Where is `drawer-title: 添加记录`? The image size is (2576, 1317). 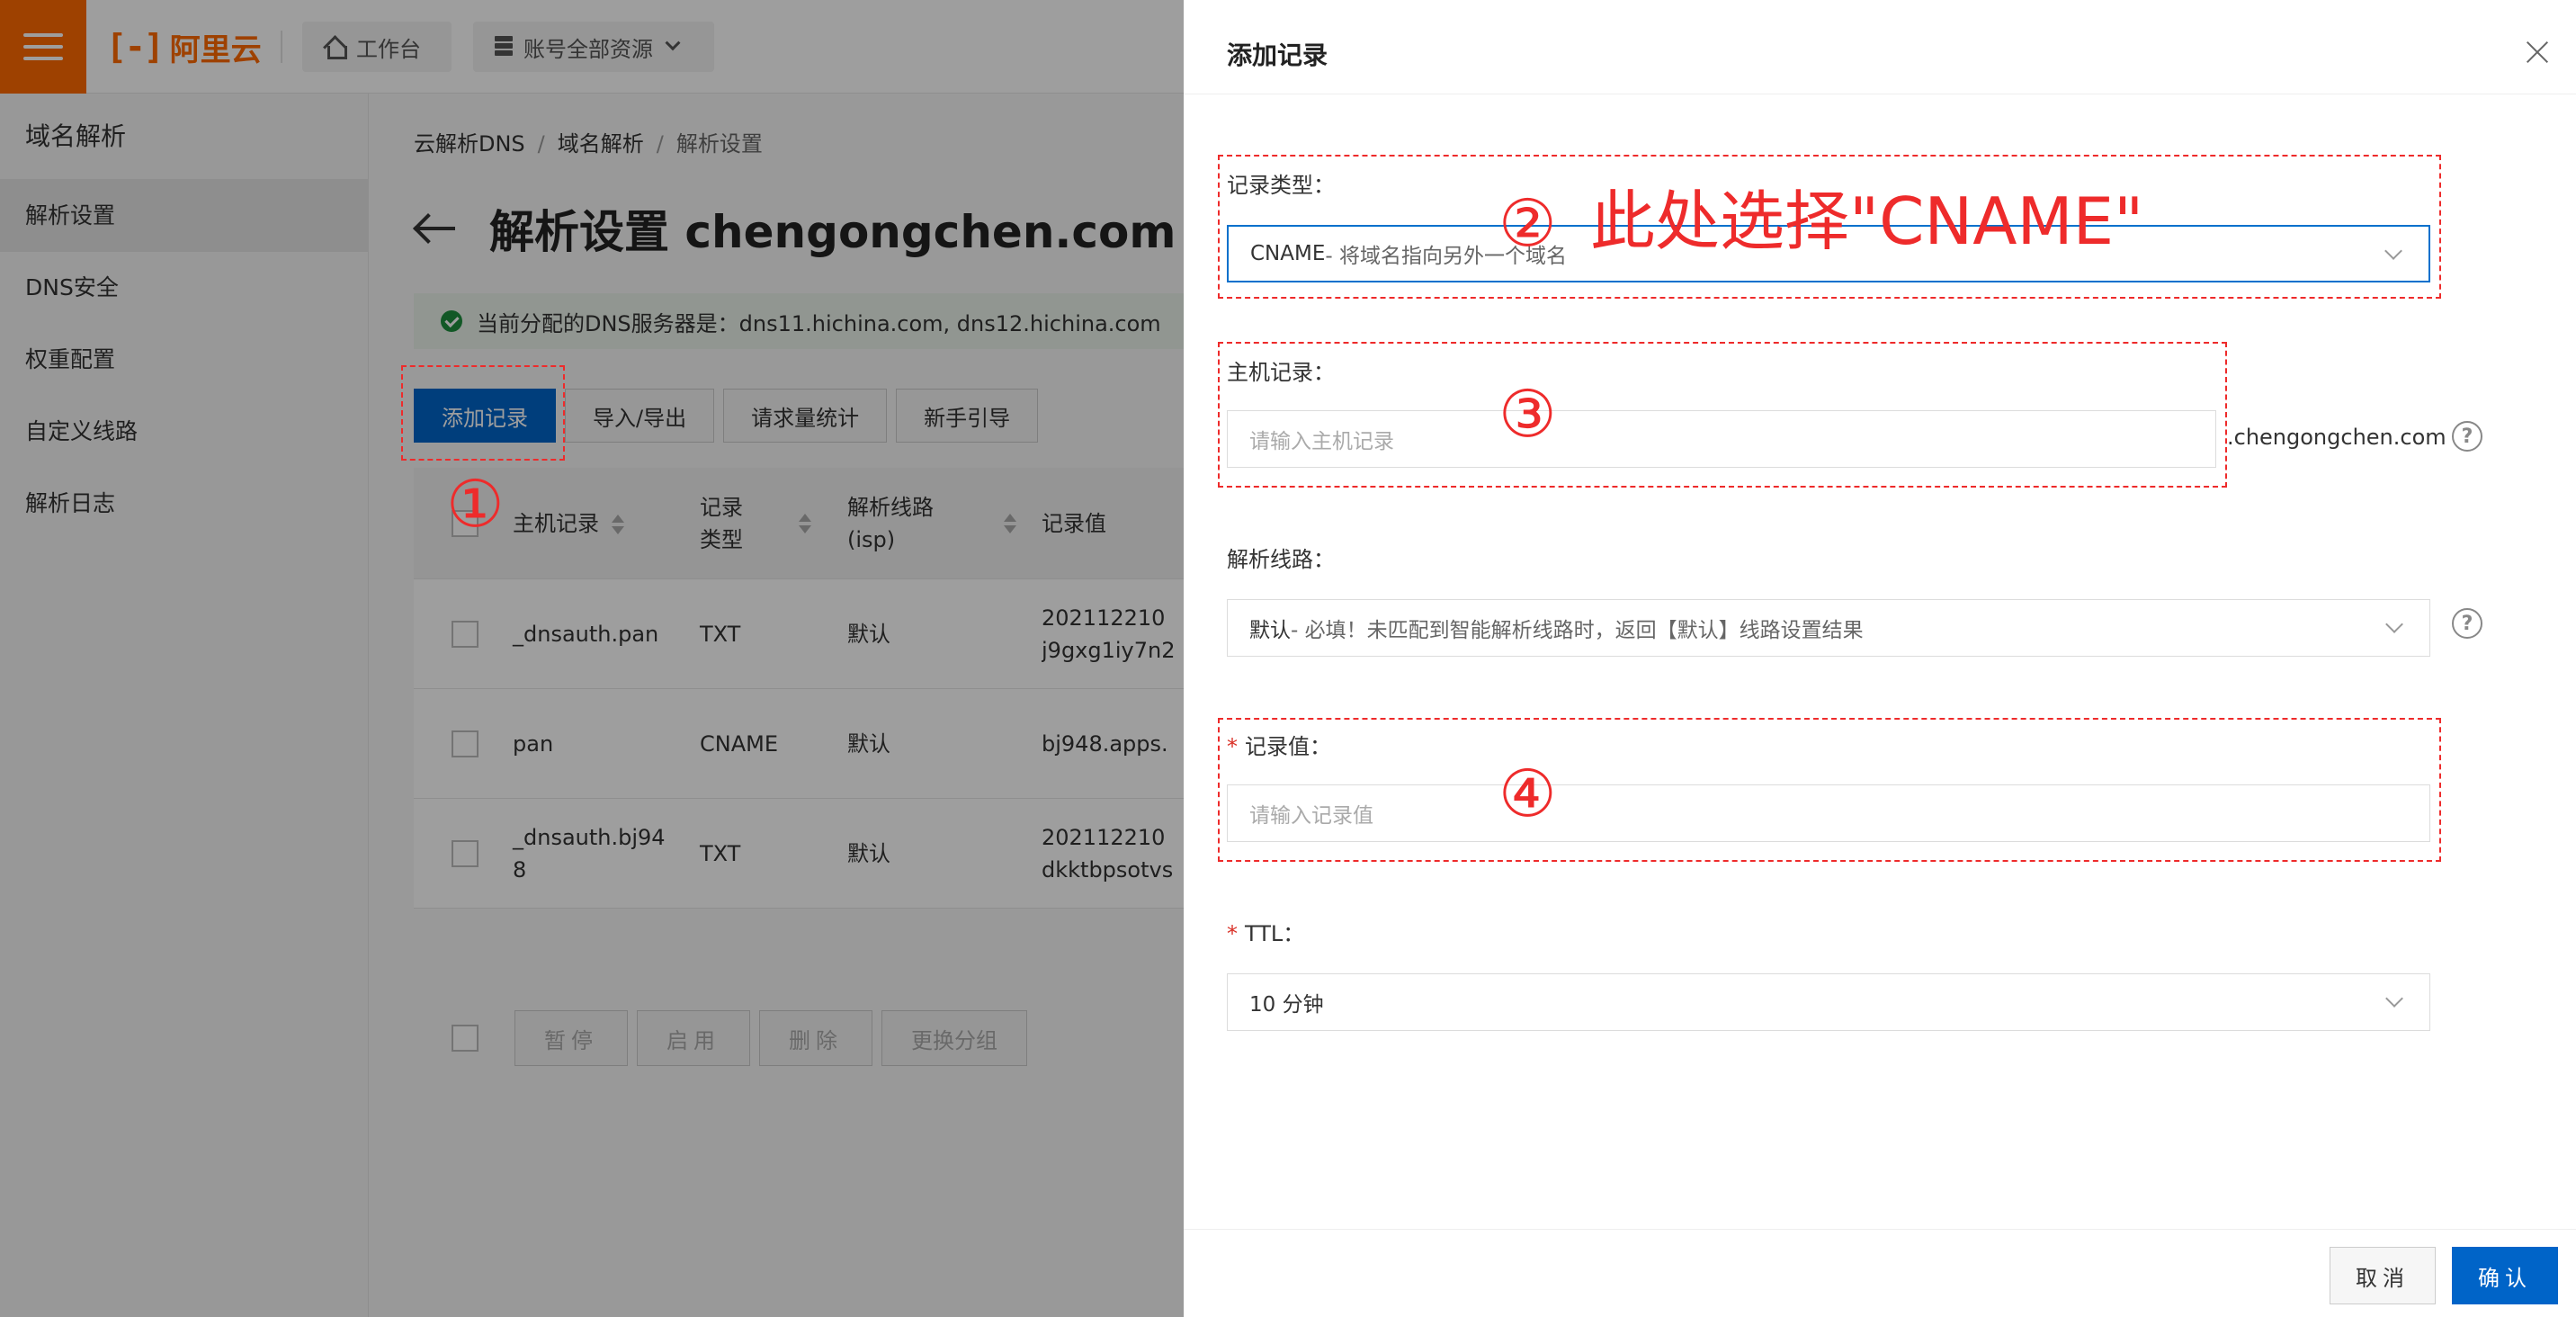 drawer-title: 添加记录 is located at coordinates (1277, 55).